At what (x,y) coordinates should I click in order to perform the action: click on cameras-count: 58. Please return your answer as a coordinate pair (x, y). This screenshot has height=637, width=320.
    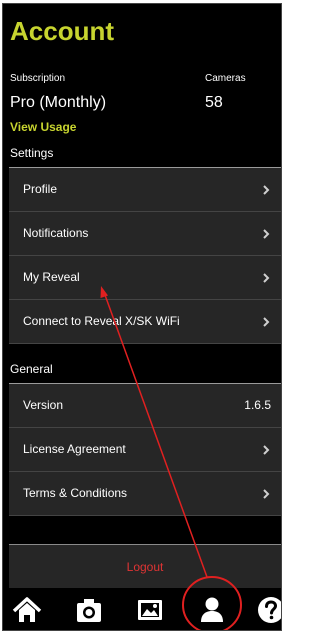
    Looking at the image, I should click on (214, 102).